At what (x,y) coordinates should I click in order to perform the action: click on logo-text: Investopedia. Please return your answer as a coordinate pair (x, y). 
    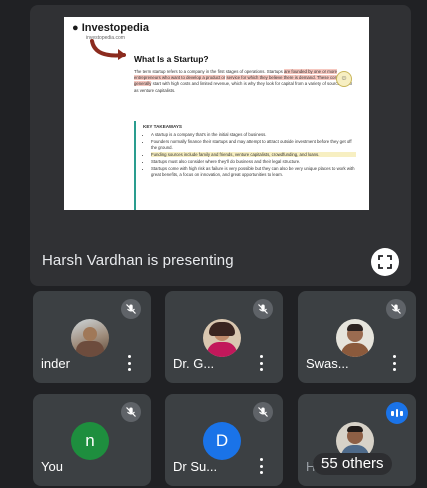
    Looking at the image, I should click on (115, 28).